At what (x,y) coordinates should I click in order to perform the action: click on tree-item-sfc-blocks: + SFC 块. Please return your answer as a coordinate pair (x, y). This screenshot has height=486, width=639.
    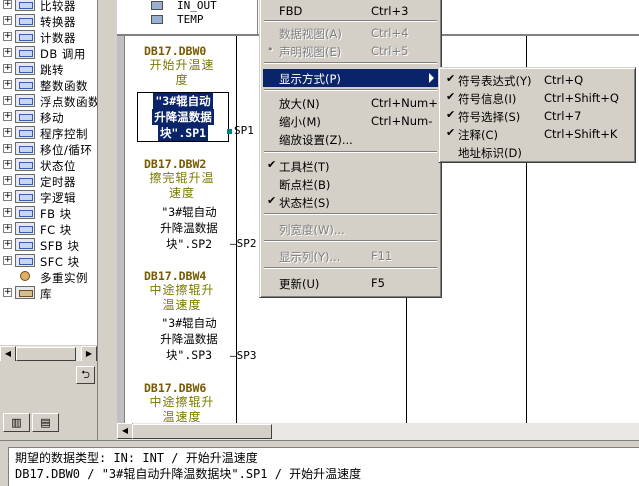
    Looking at the image, I should click on (48, 261).